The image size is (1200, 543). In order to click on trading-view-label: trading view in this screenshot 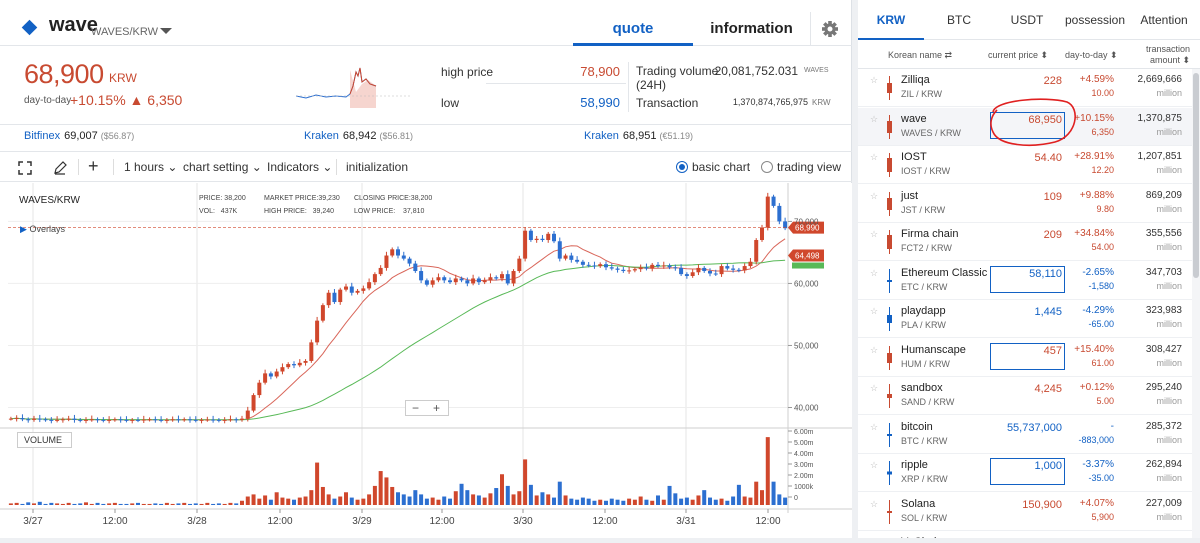, I will do `click(809, 167)`.